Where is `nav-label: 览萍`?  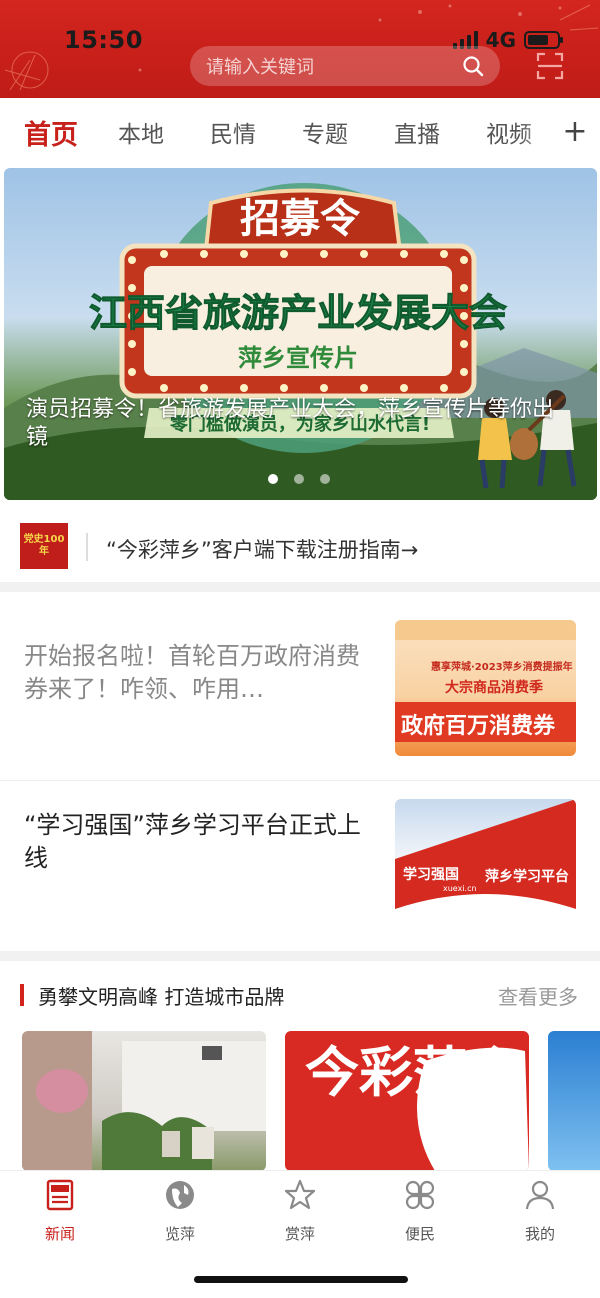 nav-label: 览萍 is located at coordinates (179, 1234).